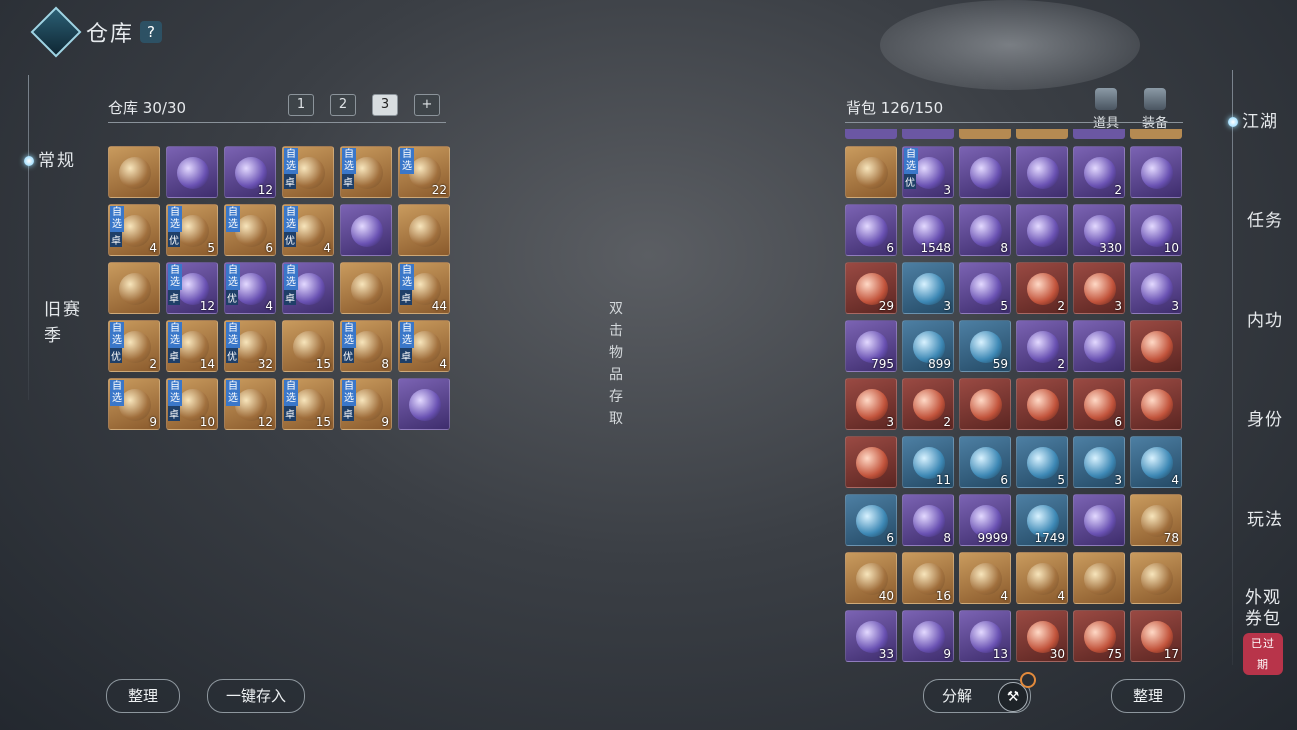 The height and width of the screenshot is (730, 1297). What do you see at coordinates (192, 288) in the screenshot?
I see `warehouse-slot: 自选卓 12` at bounding box center [192, 288].